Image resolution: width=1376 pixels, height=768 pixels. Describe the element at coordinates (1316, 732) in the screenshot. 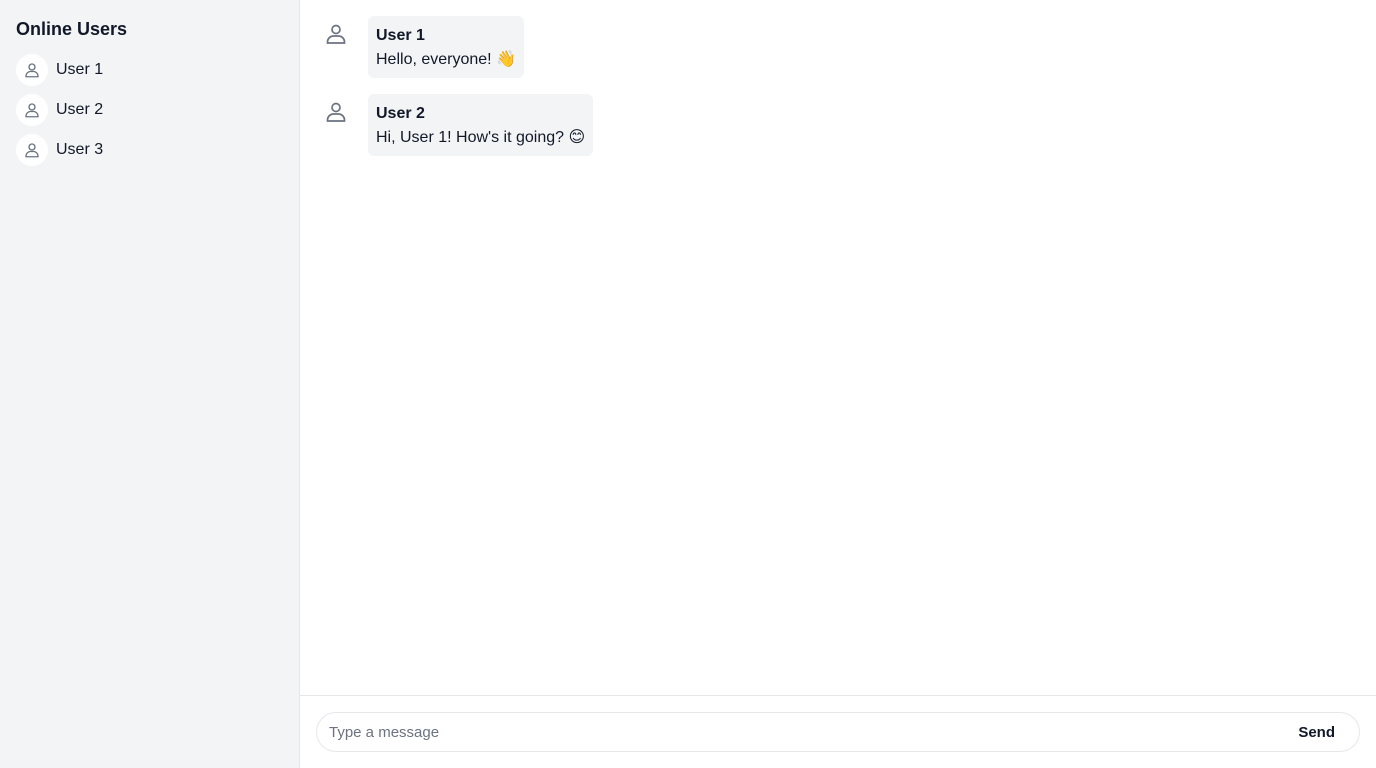

I see `send-button: Send` at that location.